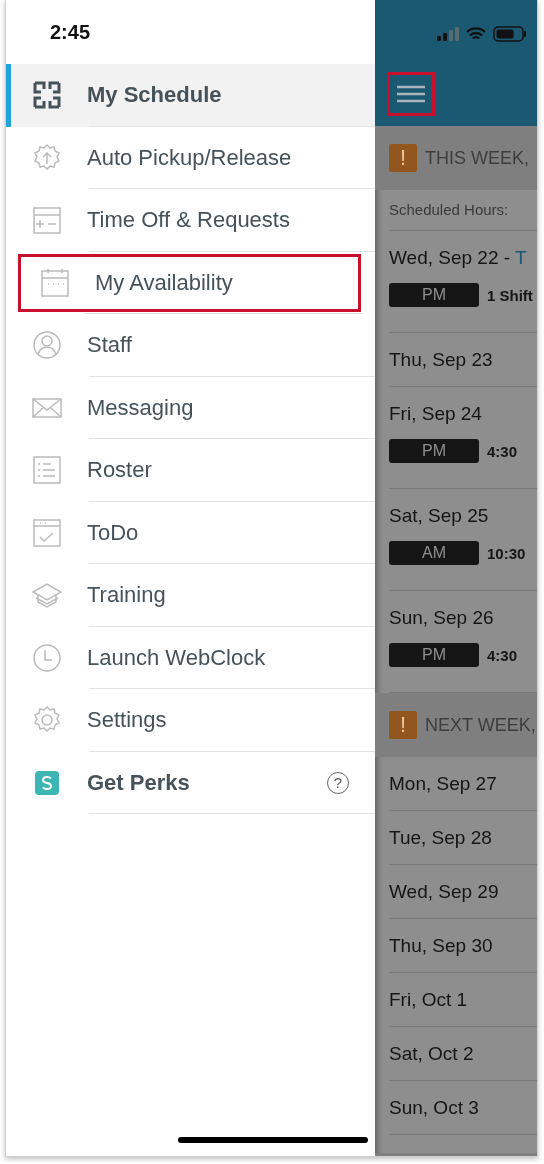 This screenshot has width=544, height=1164. Describe the element at coordinates (477, 158) in the screenshot. I see `section-title: THIS WEEK,` at that location.